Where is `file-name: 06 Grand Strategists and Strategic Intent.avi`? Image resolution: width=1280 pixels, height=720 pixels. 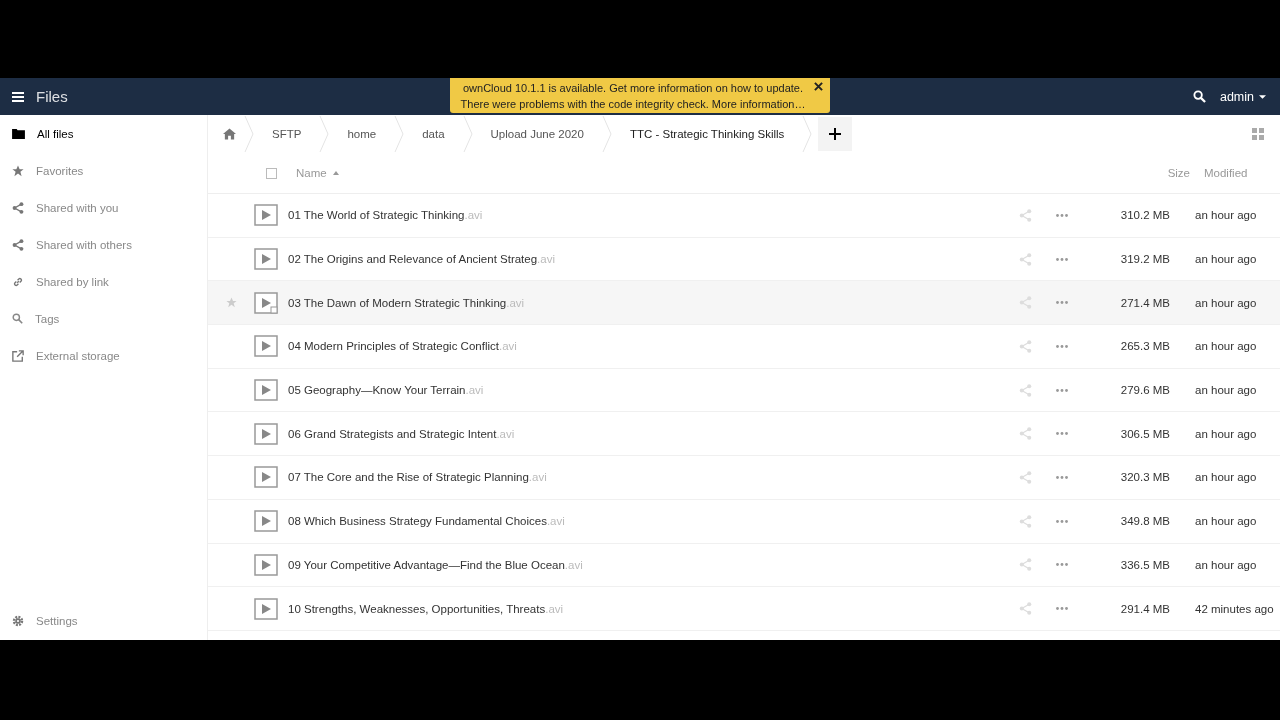
file-name: 06 Grand Strategists and Strategic Intent.avi is located at coordinates (401, 433).